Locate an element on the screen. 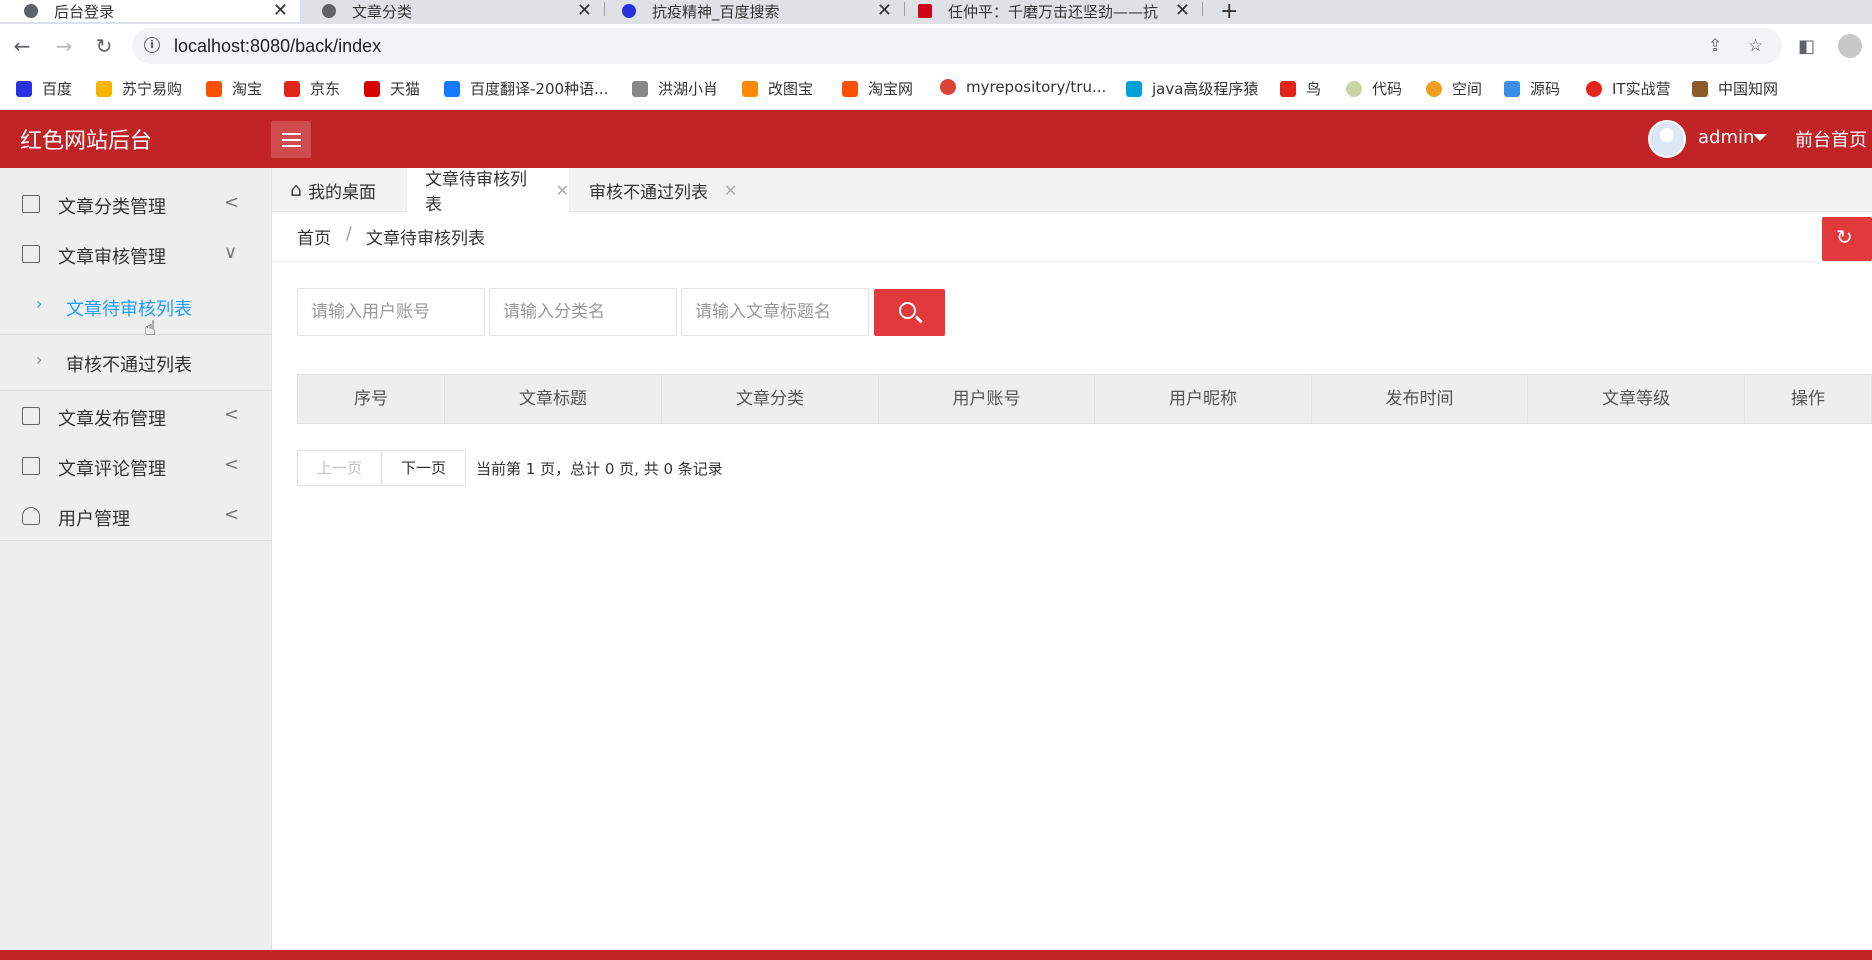 The image size is (1872, 960). account-search-input is located at coordinates (391, 312).